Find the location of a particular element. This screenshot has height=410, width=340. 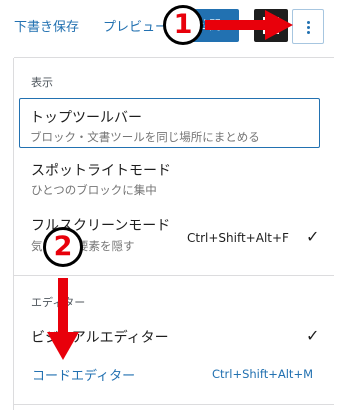

menu-item-title: コードエディター is located at coordinates (84, 376).